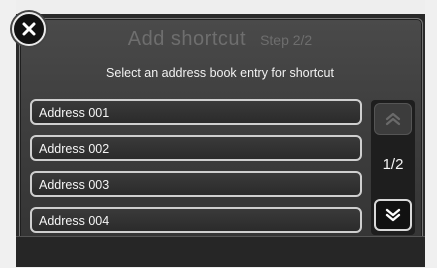 This screenshot has width=437, height=268. Describe the element at coordinates (196, 148) in the screenshot. I see `address-entry-002: Address 002` at that location.